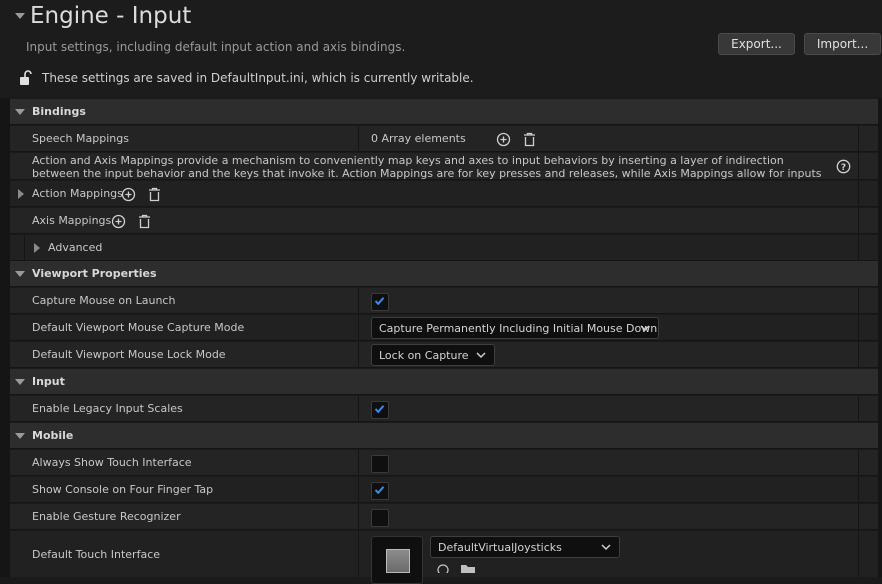 The height and width of the screenshot is (584, 882). Describe the element at coordinates (138, 327) in the screenshot. I see `property-label: Default Viewport Mouse Capture Mode` at that location.